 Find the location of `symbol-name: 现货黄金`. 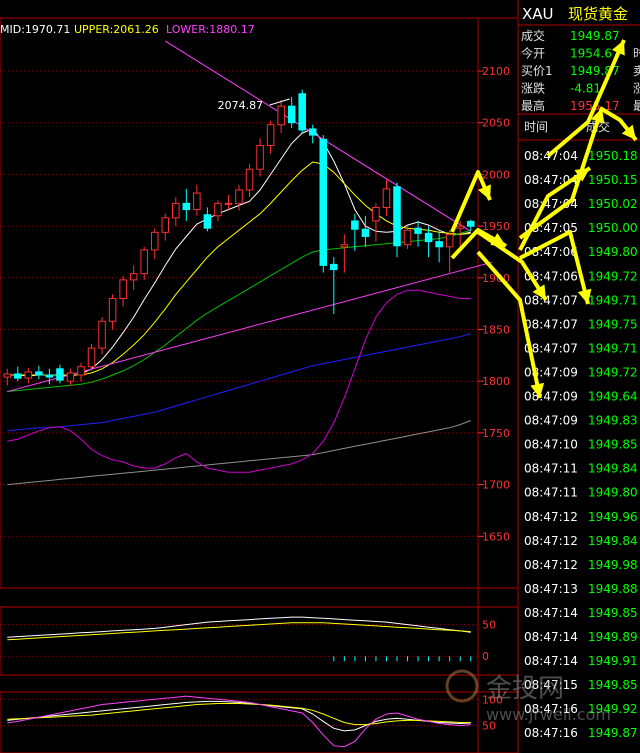

symbol-name: 现货黄金 is located at coordinates (598, 14).